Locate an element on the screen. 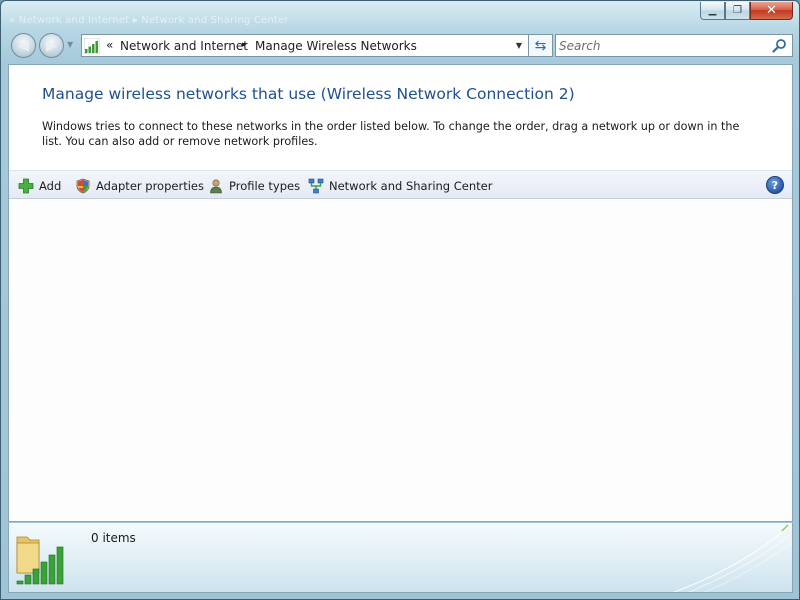 This screenshot has width=800, height=600. forward-arrow-icon: ▶ is located at coordinates (51, 45).